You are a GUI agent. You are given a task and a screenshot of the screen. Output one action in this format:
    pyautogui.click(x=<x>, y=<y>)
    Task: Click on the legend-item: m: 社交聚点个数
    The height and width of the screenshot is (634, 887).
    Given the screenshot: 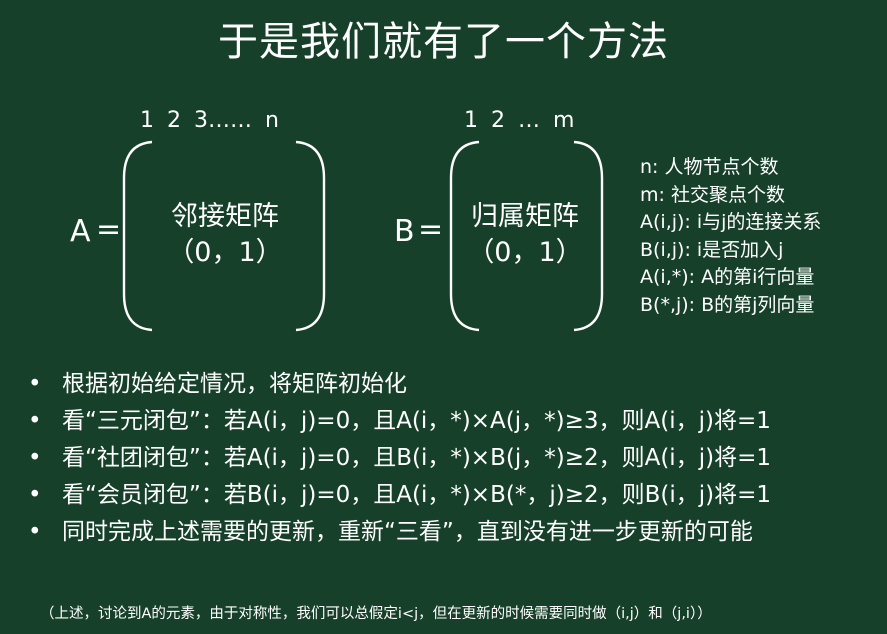 What is the action you would take?
    pyautogui.click(x=712, y=194)
    